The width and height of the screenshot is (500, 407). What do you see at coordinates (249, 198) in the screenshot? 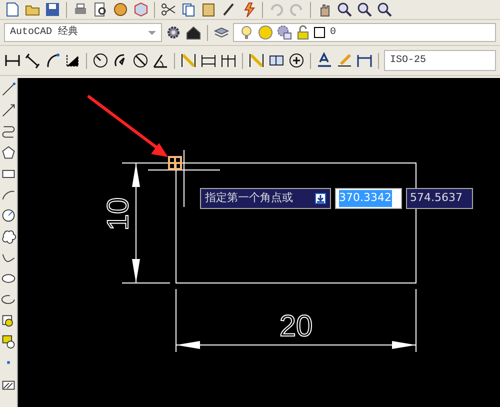
I see `prompt-text: 指定第一个角点或` at bounding box center [249, 198].